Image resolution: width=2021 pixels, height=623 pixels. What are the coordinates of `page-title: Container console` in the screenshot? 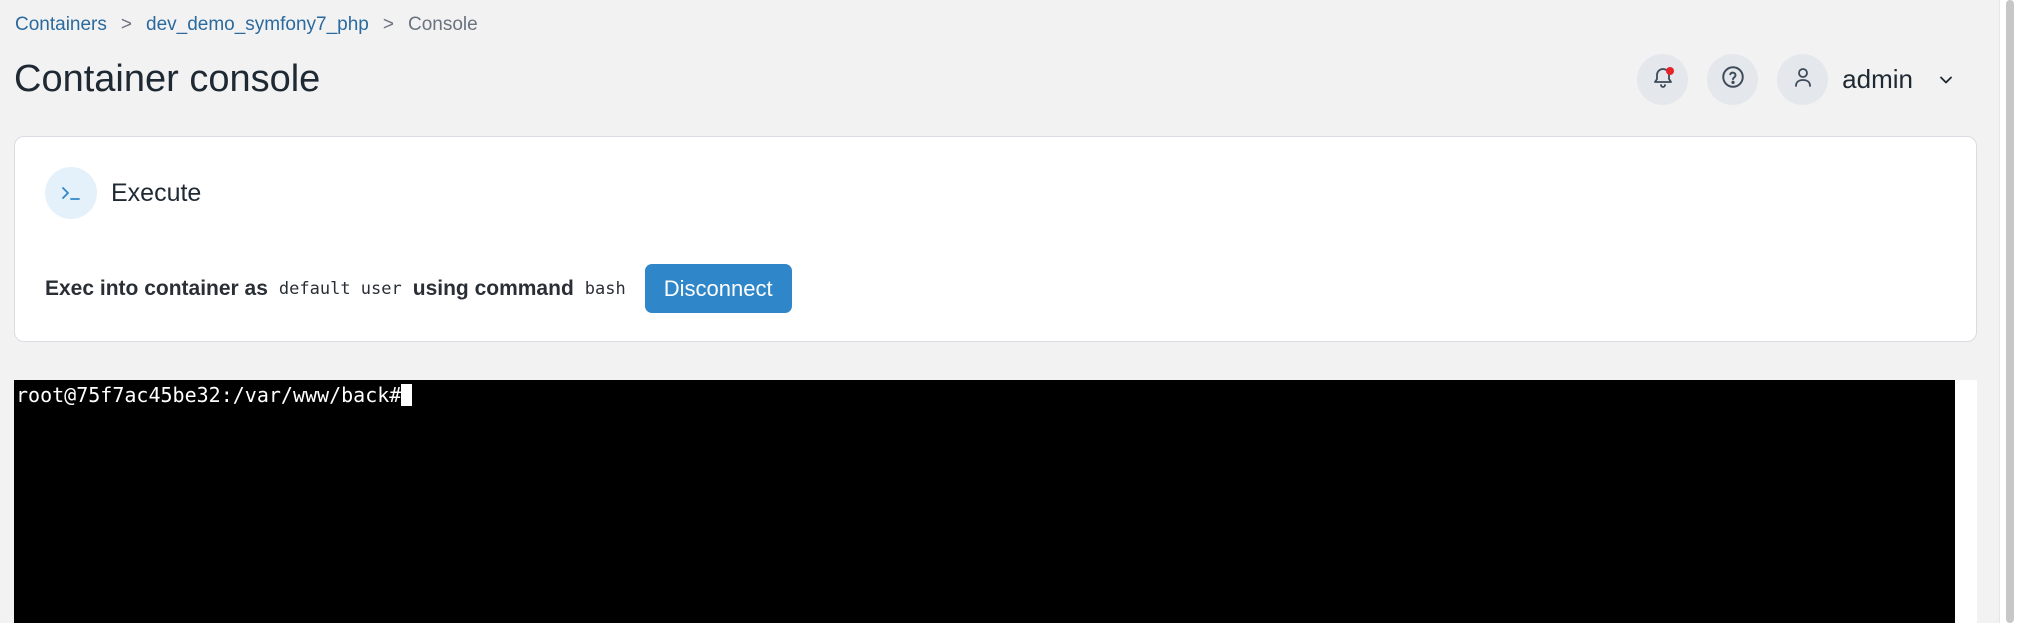 It's located at (167, 79).